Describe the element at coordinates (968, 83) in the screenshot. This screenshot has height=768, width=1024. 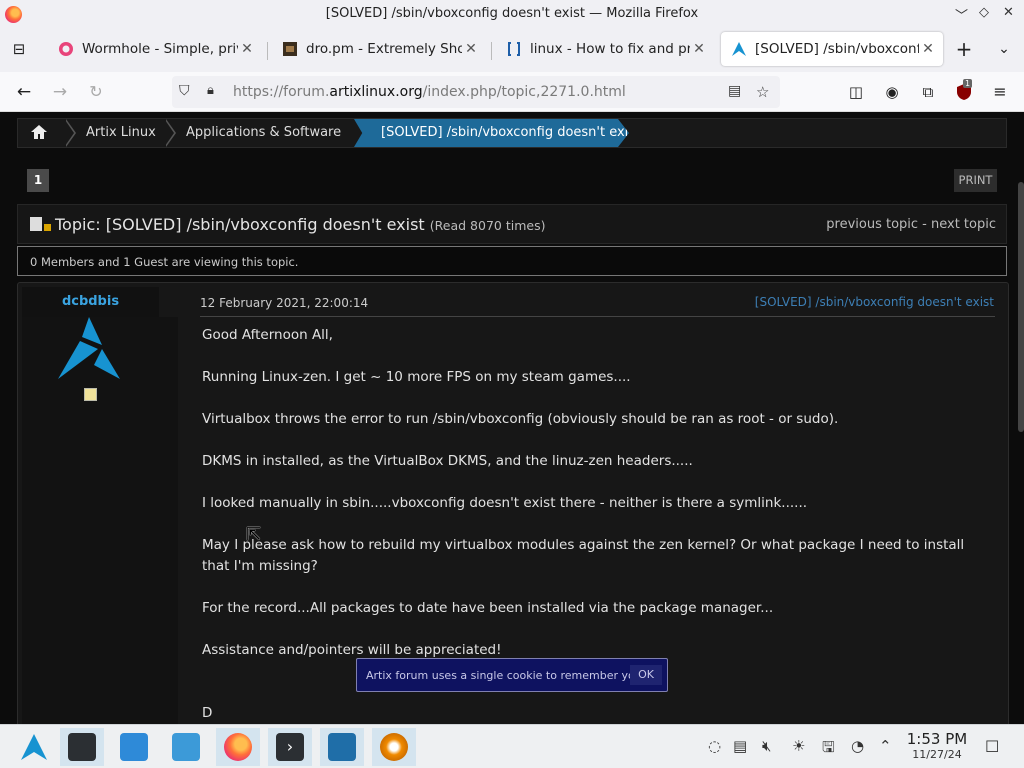
I see `extension-badge: 1` at that location.